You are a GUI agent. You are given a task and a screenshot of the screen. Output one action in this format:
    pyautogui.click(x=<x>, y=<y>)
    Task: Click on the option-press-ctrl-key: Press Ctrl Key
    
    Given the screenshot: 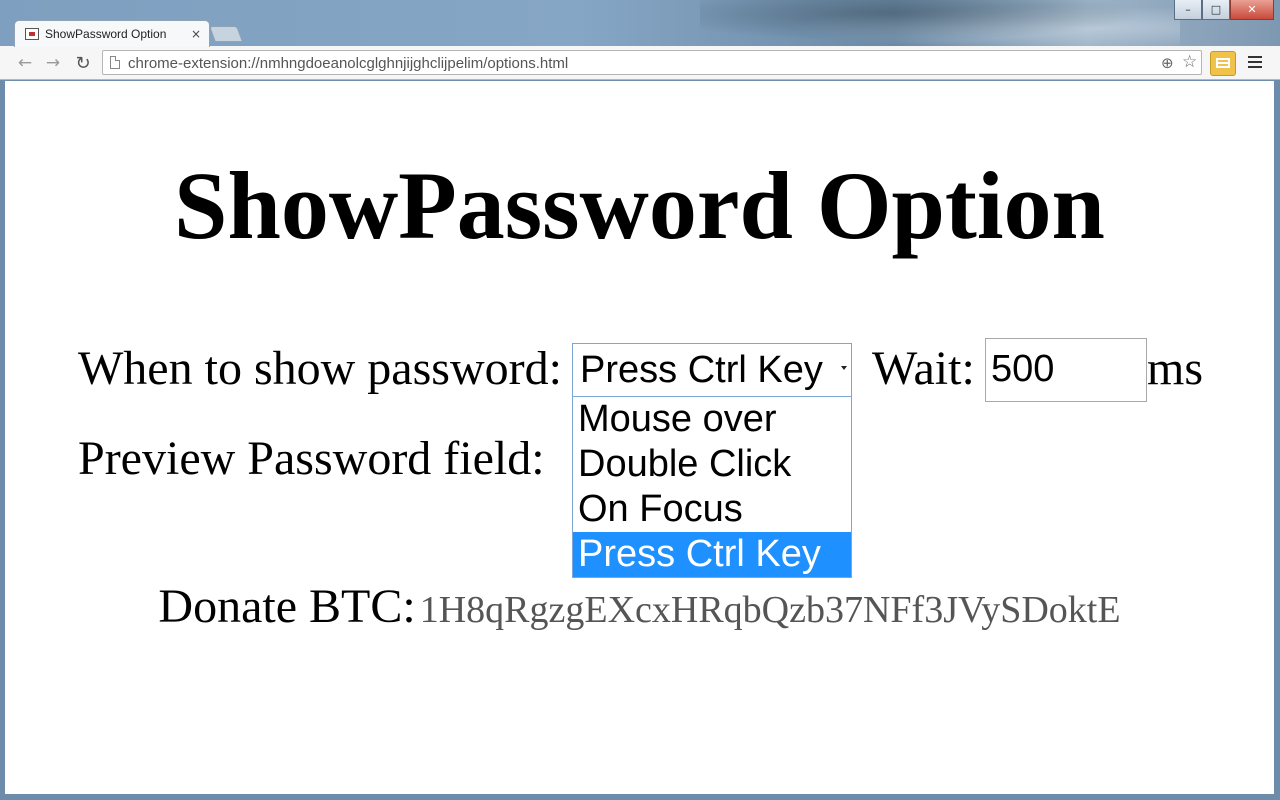 What is the action you would take?
    pyautogui.click(x=712, y=554)
    